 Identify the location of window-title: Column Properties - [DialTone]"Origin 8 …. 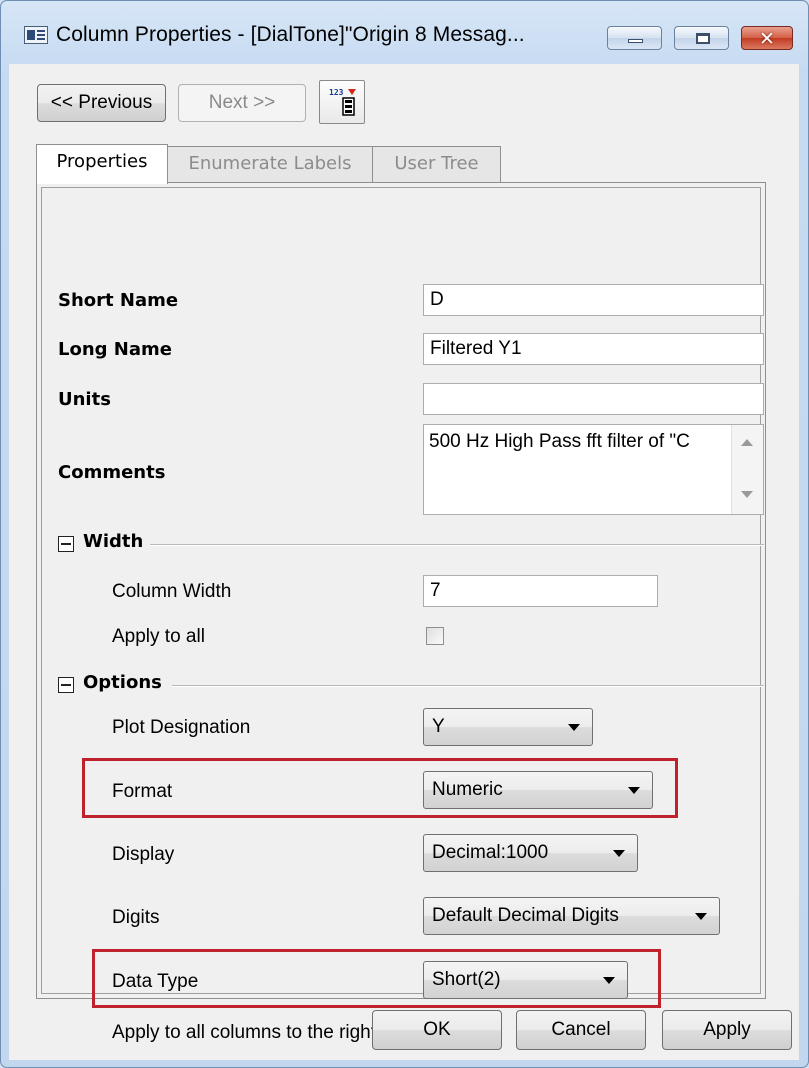
(290, 34).